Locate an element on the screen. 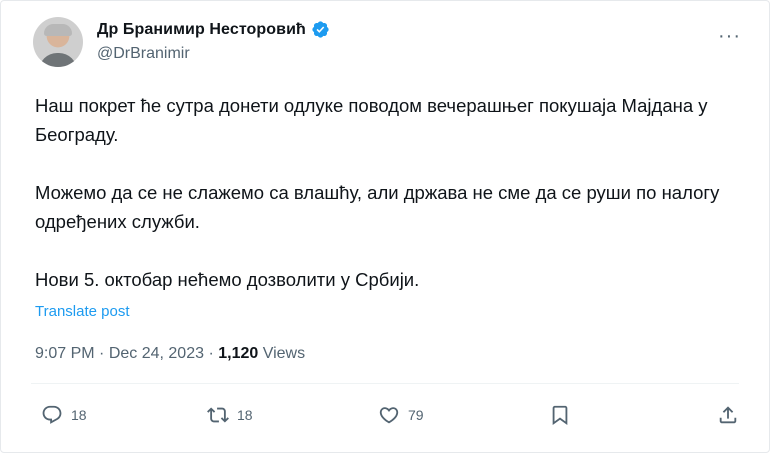 Image resolution: width=770 pixels, height=453 pixels. tweet-time: 9:07 PM is located at coordinates (65, 353).